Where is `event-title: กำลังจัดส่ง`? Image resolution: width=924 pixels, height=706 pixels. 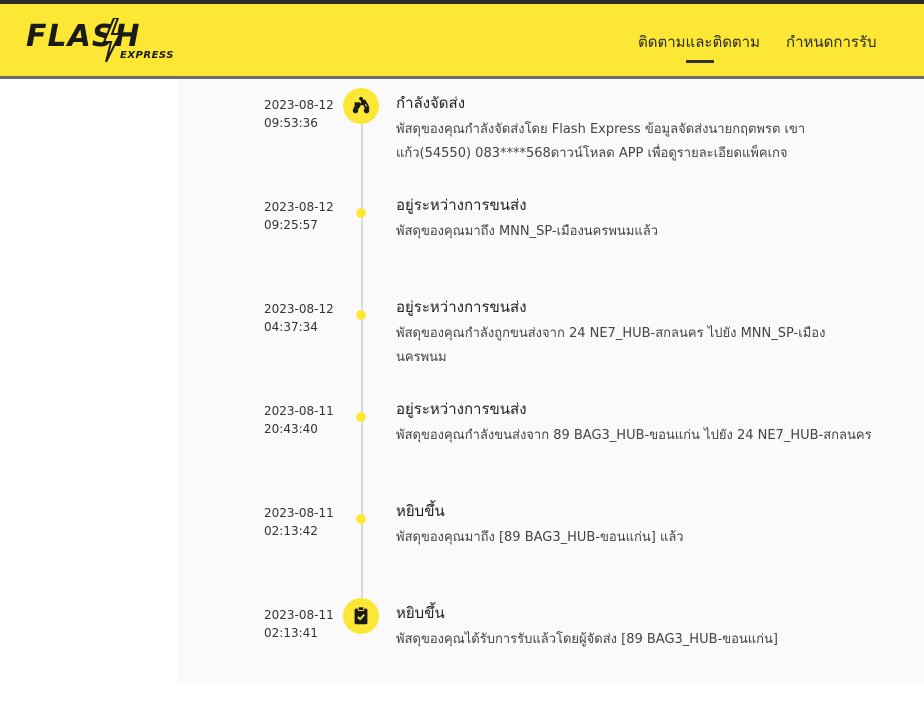
event-title: กำลังจัดส่ง is located at coordinates (431, 103).